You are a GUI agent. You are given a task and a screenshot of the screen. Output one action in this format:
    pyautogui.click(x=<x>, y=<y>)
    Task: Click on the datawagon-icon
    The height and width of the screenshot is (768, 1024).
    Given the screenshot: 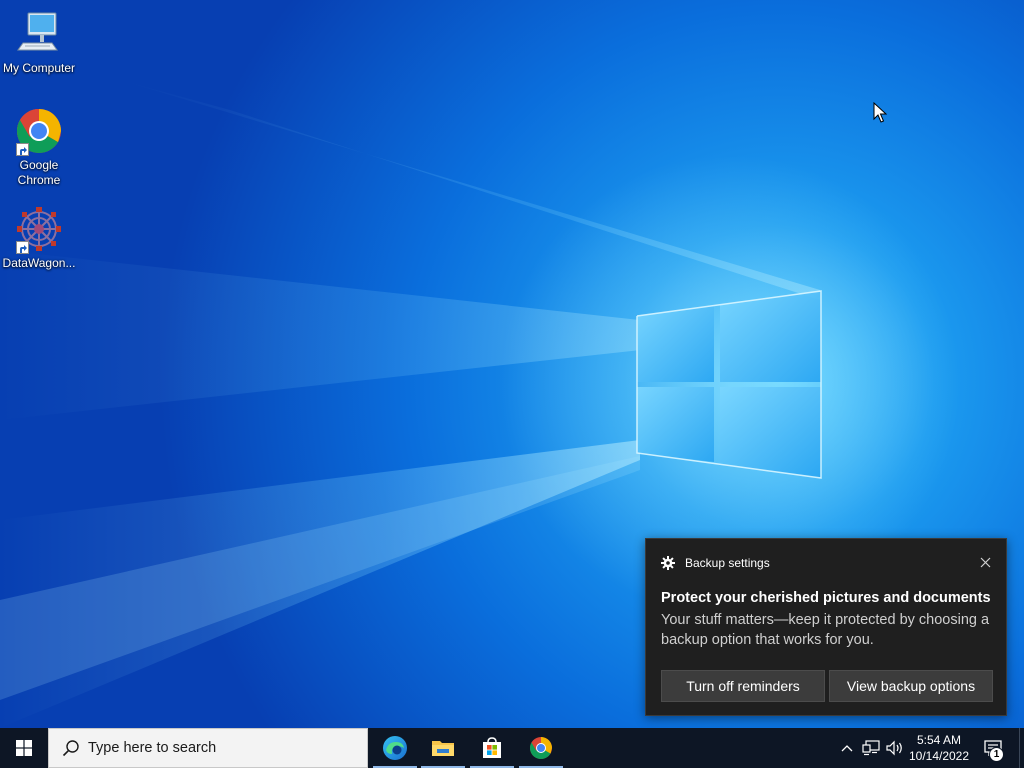 What is the action you would take?
    pyautogui.click(x=39, y=229)
    